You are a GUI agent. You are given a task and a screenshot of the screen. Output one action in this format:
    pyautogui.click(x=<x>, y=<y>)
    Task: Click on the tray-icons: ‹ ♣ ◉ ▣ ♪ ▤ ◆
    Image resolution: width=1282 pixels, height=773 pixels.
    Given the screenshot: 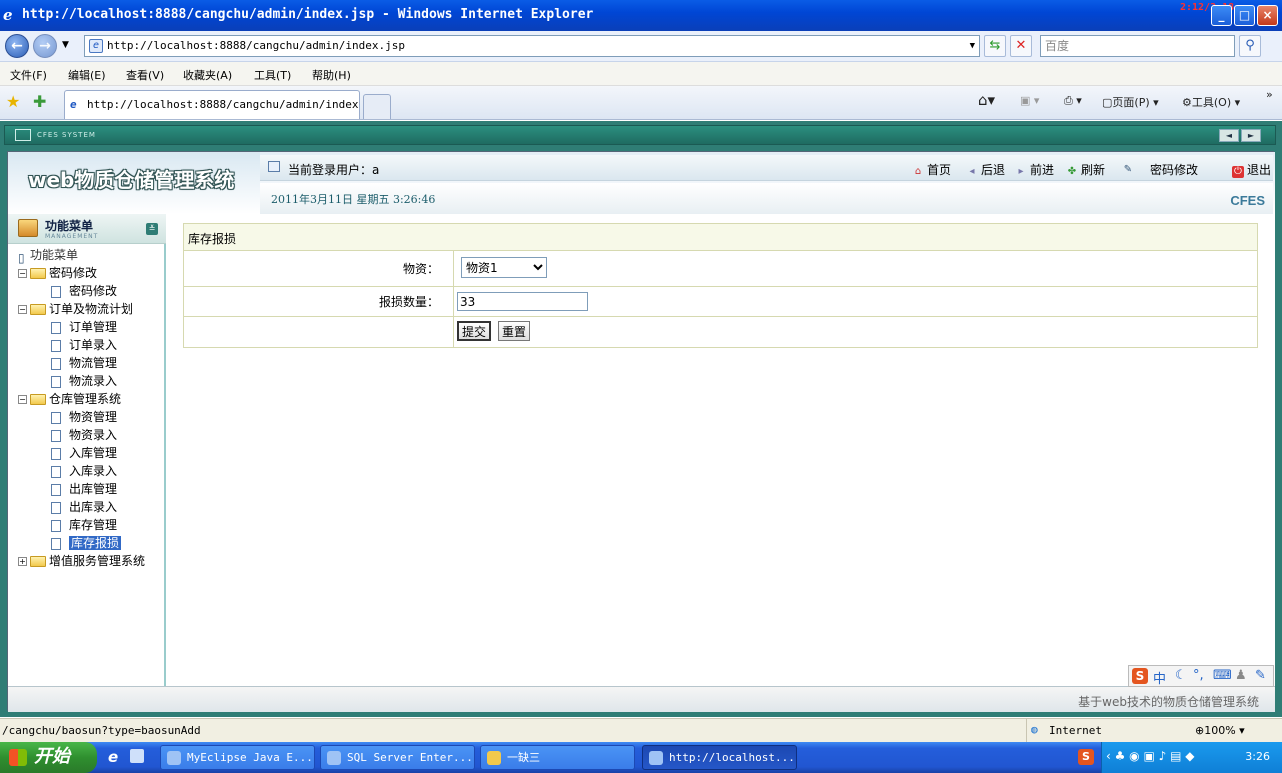 What is the action you would take?
    pyautogui.click(x=1150, y=756)
    